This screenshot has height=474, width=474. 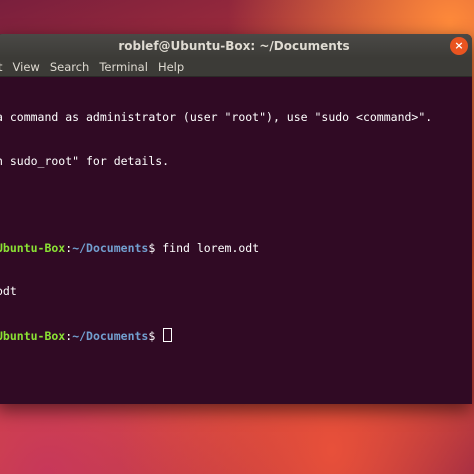 What do you see at coordinates (236, 67) in the screenshot?
I see `menu-bar: t View Search Terminal Help` at bounding box center [236, 67].